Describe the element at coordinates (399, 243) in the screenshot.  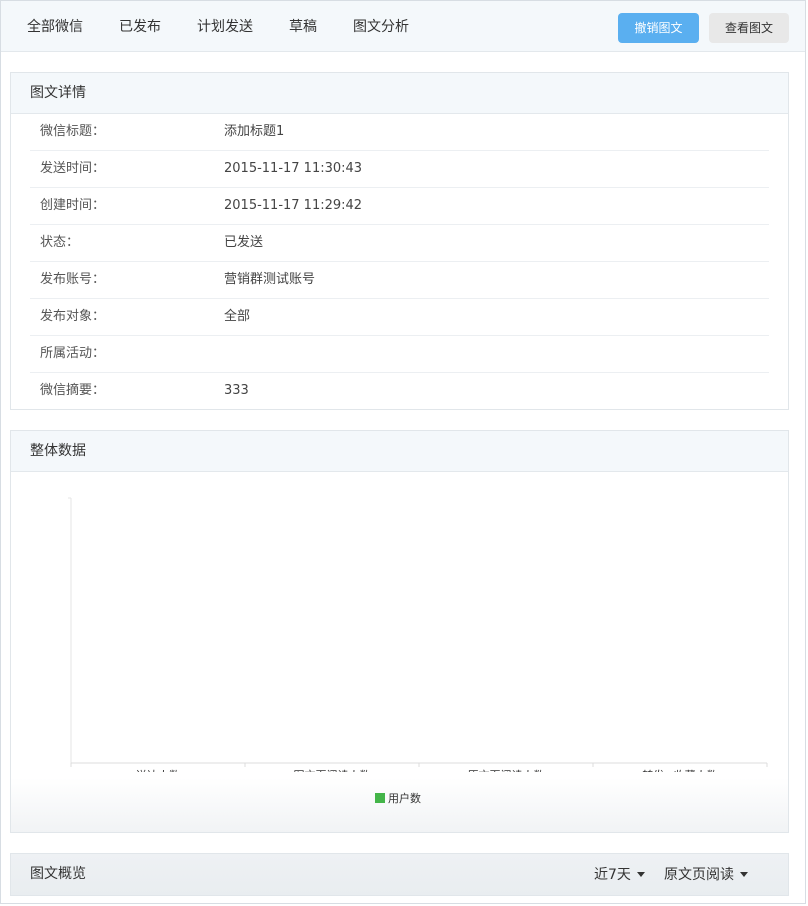
I see `detail-row-status: 状态： 已发送` at that location.